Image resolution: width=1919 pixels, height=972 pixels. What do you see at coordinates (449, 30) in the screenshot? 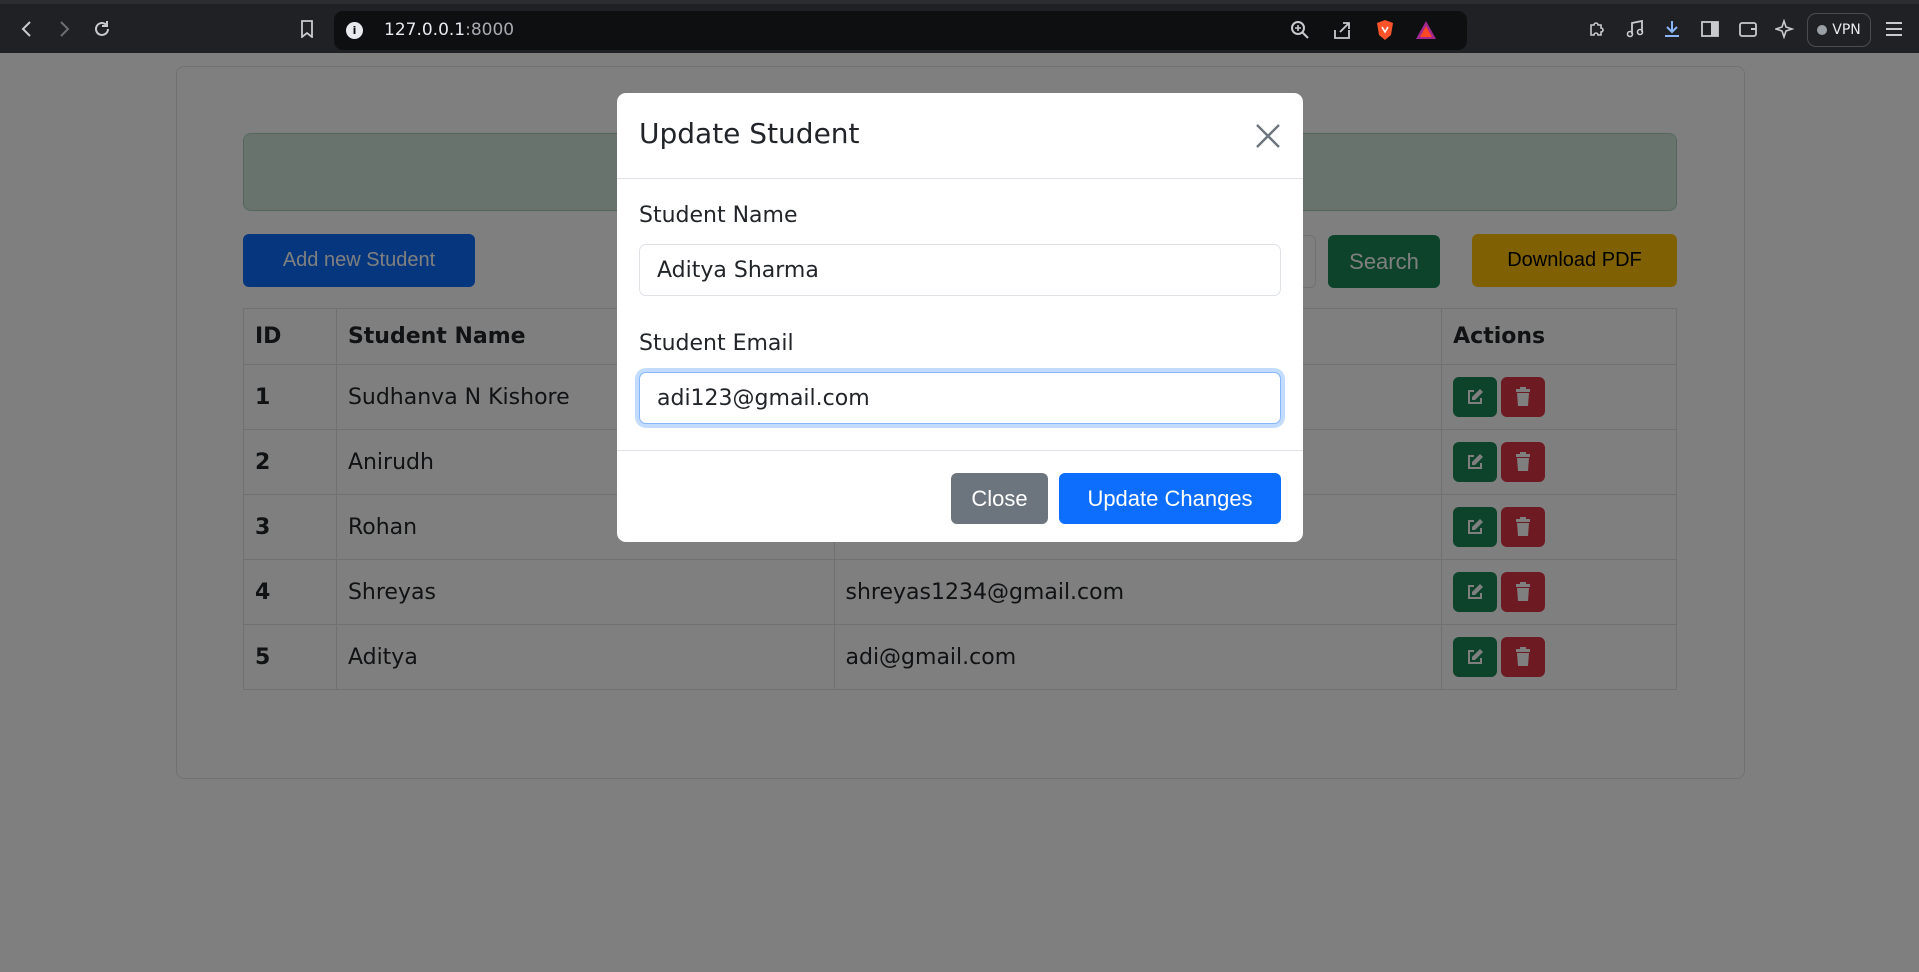
I see `url-text: 127.0.0.1:8000` at bounding box center [449, 30].